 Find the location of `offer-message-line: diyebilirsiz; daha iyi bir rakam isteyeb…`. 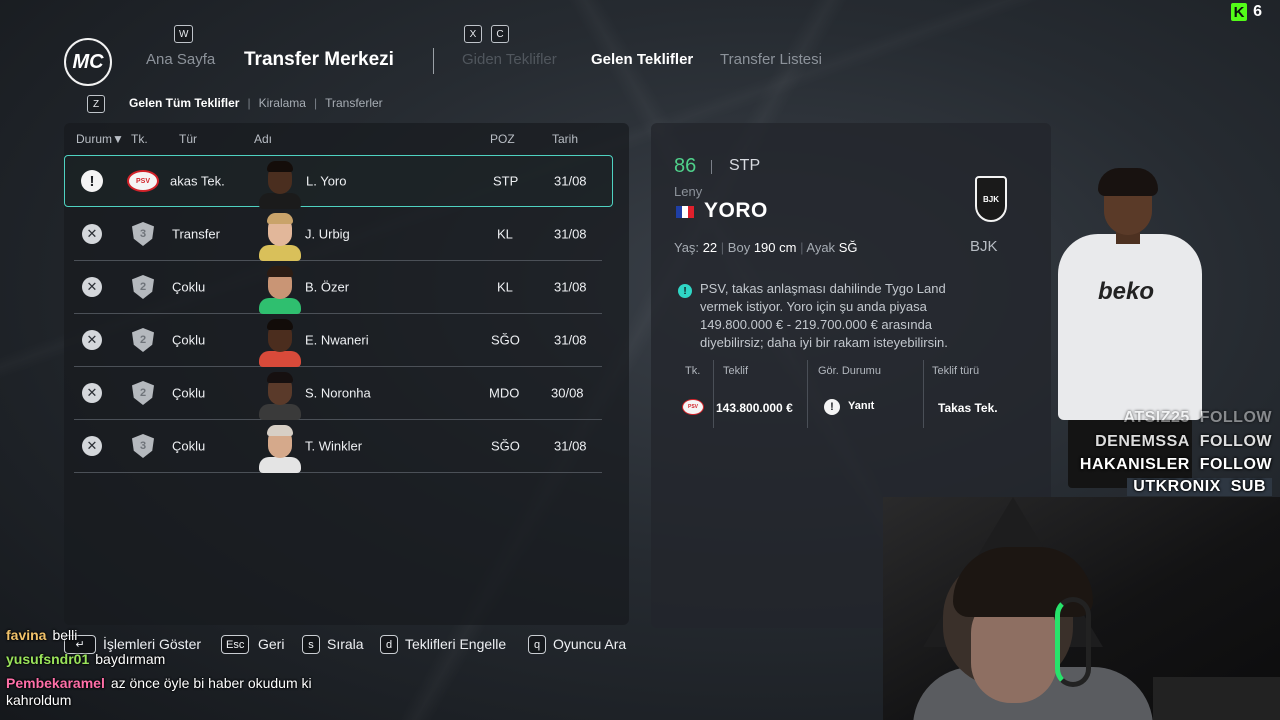

offer-message-line: diyebilirsiz; daha iyi bir rakam isteyeb… is located at coordinates (824, 342).